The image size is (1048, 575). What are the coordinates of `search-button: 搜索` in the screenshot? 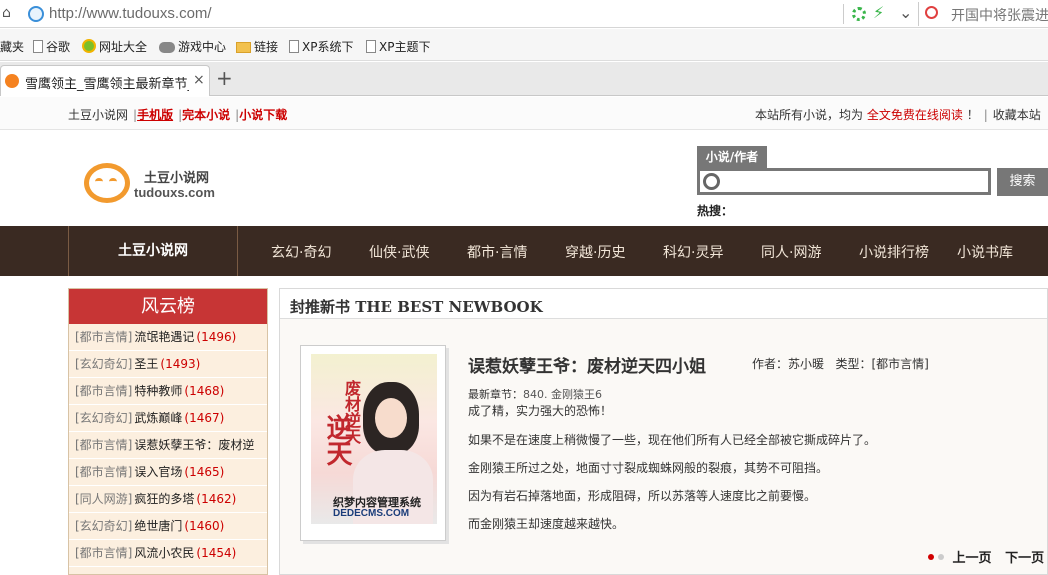 It's located at (1022, 182).